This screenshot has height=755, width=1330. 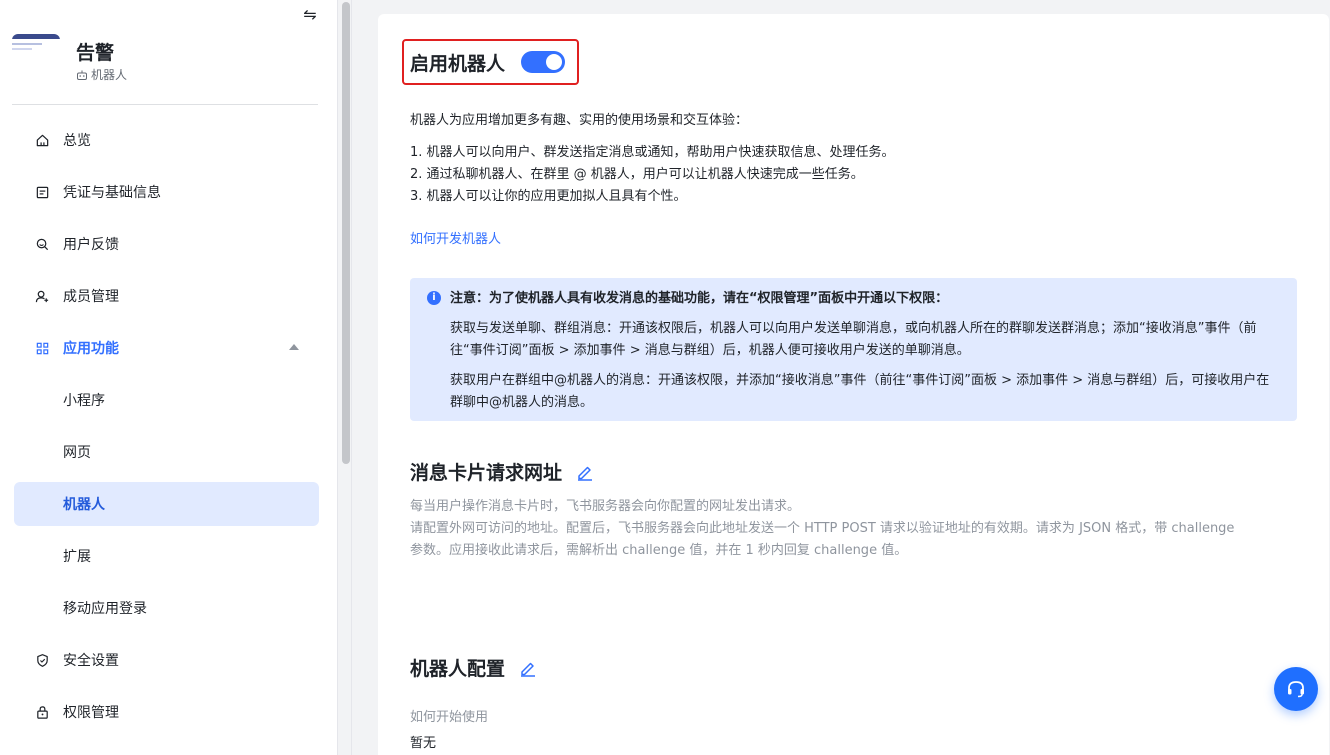 I want to click on enable-robot-title: 启用机器人, so click(x=458, y=63).